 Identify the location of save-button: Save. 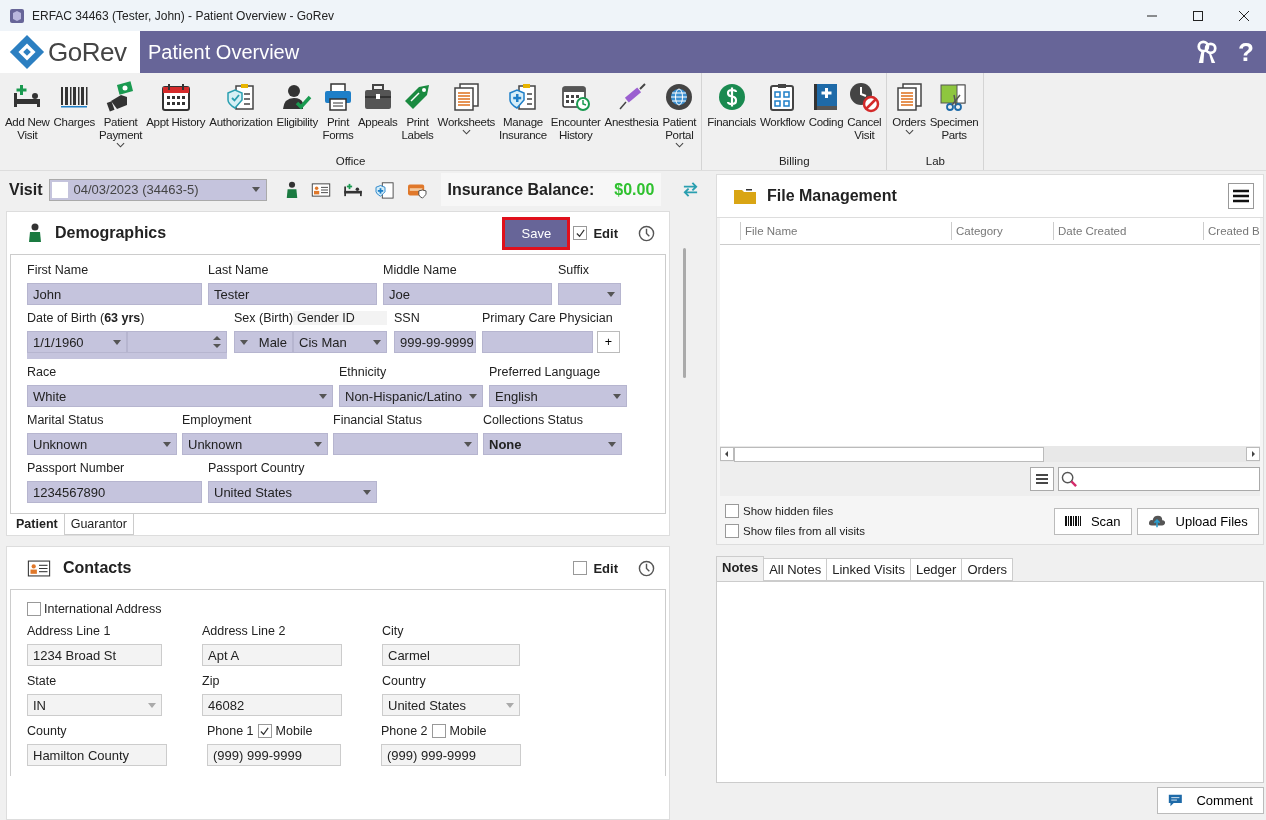
(536, 233).